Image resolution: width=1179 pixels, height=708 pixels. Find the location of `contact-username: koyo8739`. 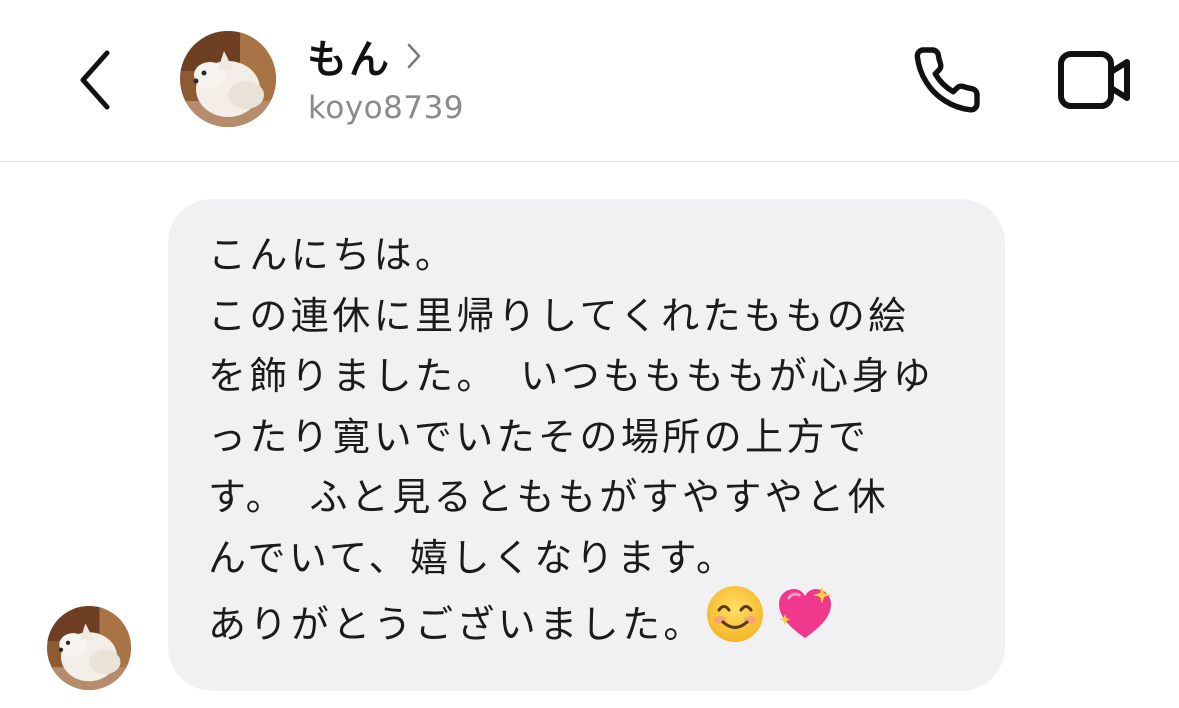

contact-username: koyo8739 is located at coordinates (386, 108).